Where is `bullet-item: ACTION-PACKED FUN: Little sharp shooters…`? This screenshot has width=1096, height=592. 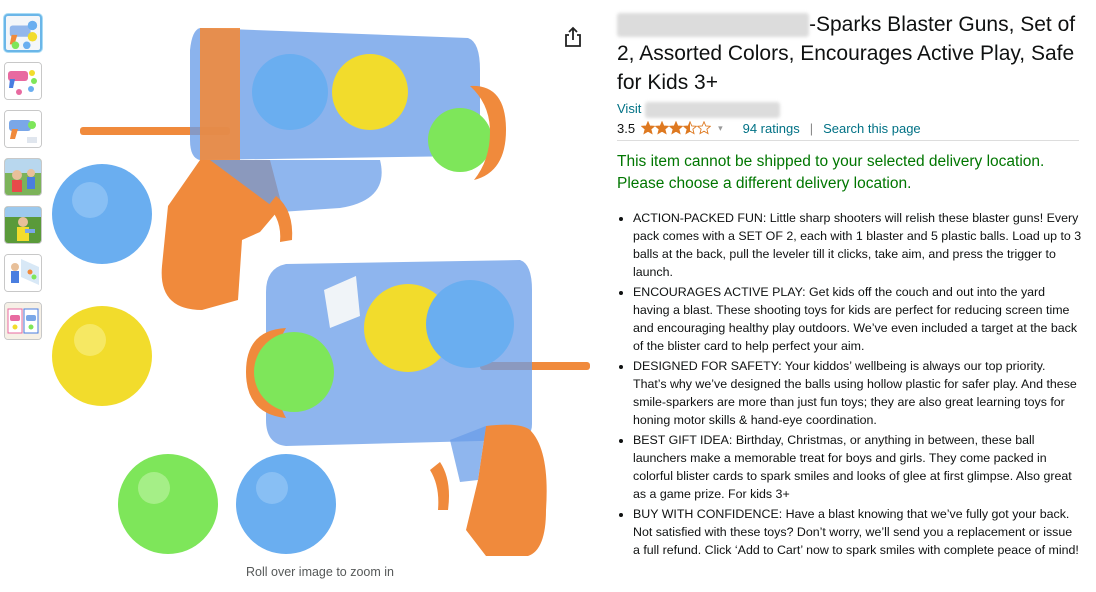 bullet-item: ACTION-PACKED FUN: Little sharp shooters… is located at coordinates (857, 245).